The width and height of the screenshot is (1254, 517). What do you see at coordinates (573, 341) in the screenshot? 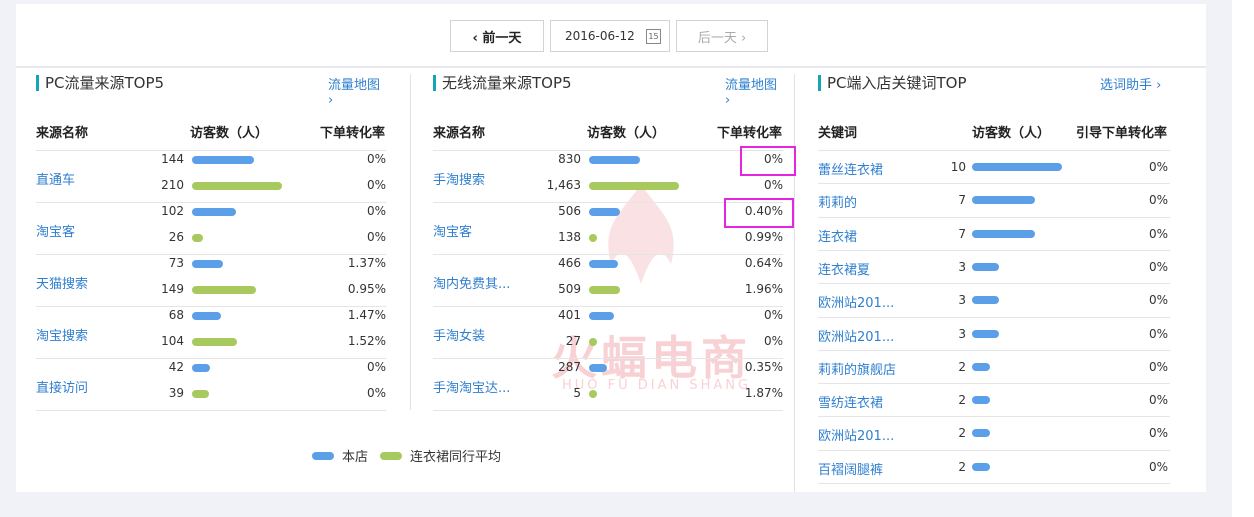
I see `industry-visitors: 27` at bounding box center [573, 341].